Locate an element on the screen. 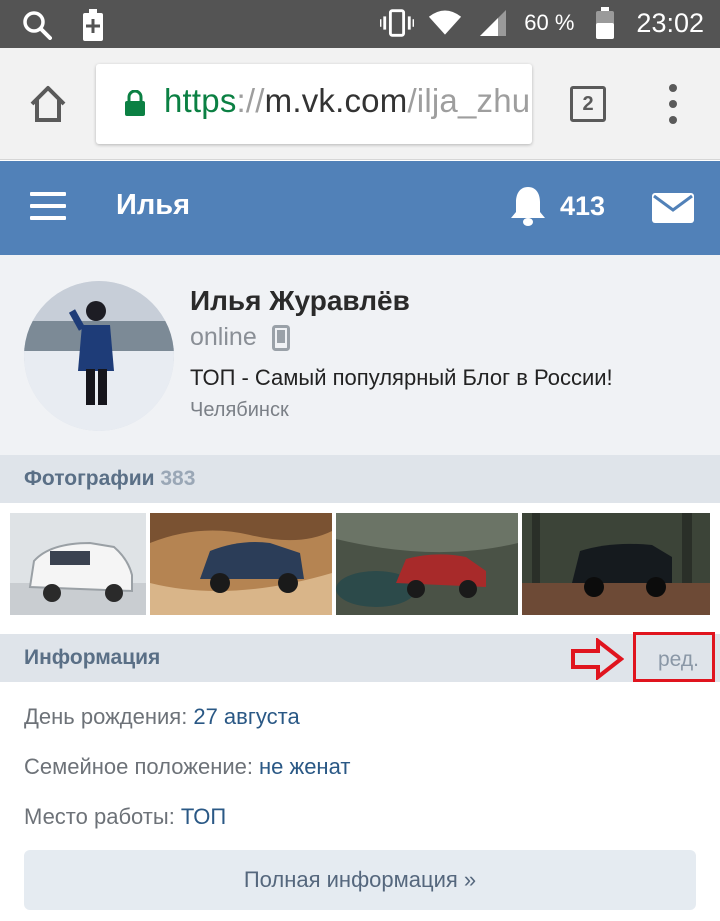 This screenshot has height=921, width=720. photos-section-header: Фотографии 383 is located at coordinates (360, 479).